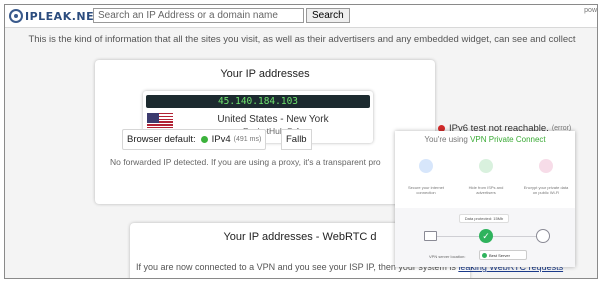  Describe the element at coordinates (484, 255) in the screenshot. I see `server-status-icon` at that location.